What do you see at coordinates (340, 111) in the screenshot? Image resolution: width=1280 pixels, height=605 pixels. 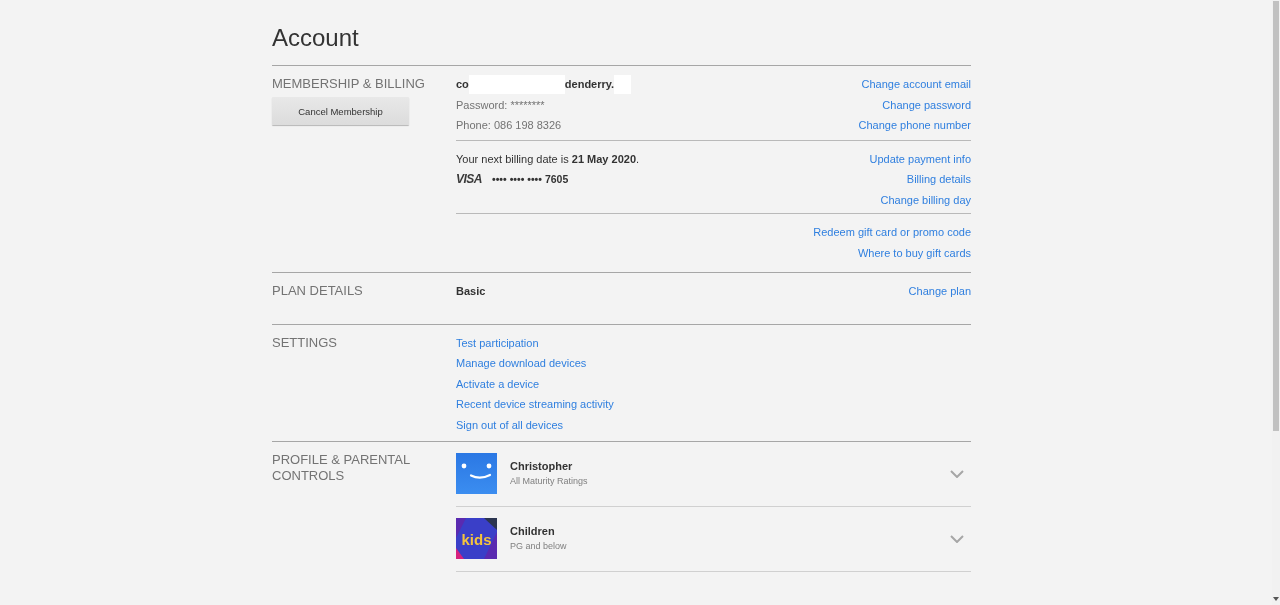 I see `cancel-membership-button: Cancel Membership` at bounding box center [340, 111].